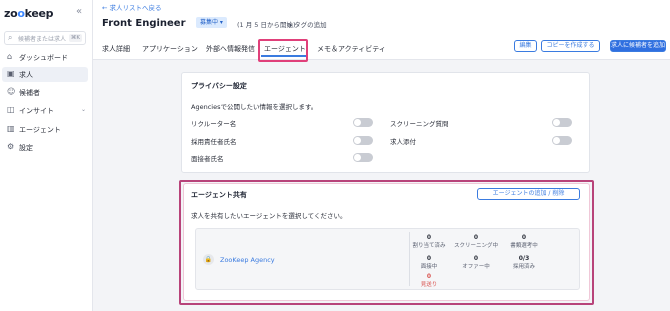 The image size is (670, 311). I want to click on stat-hired-label: 採用済み, so click(523, 267).